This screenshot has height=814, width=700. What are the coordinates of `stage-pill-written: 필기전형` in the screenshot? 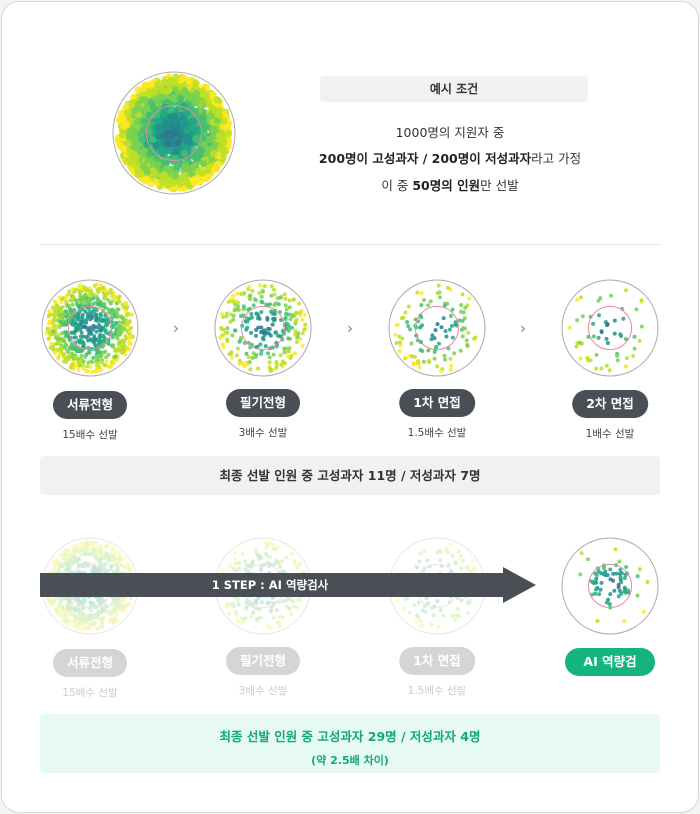 It's located at (263, 403).